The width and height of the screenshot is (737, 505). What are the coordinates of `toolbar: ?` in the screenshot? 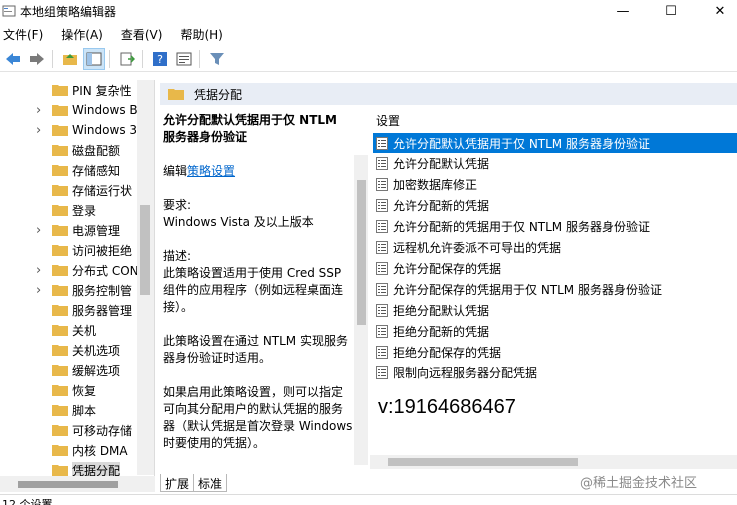 It's located at (368, 59).